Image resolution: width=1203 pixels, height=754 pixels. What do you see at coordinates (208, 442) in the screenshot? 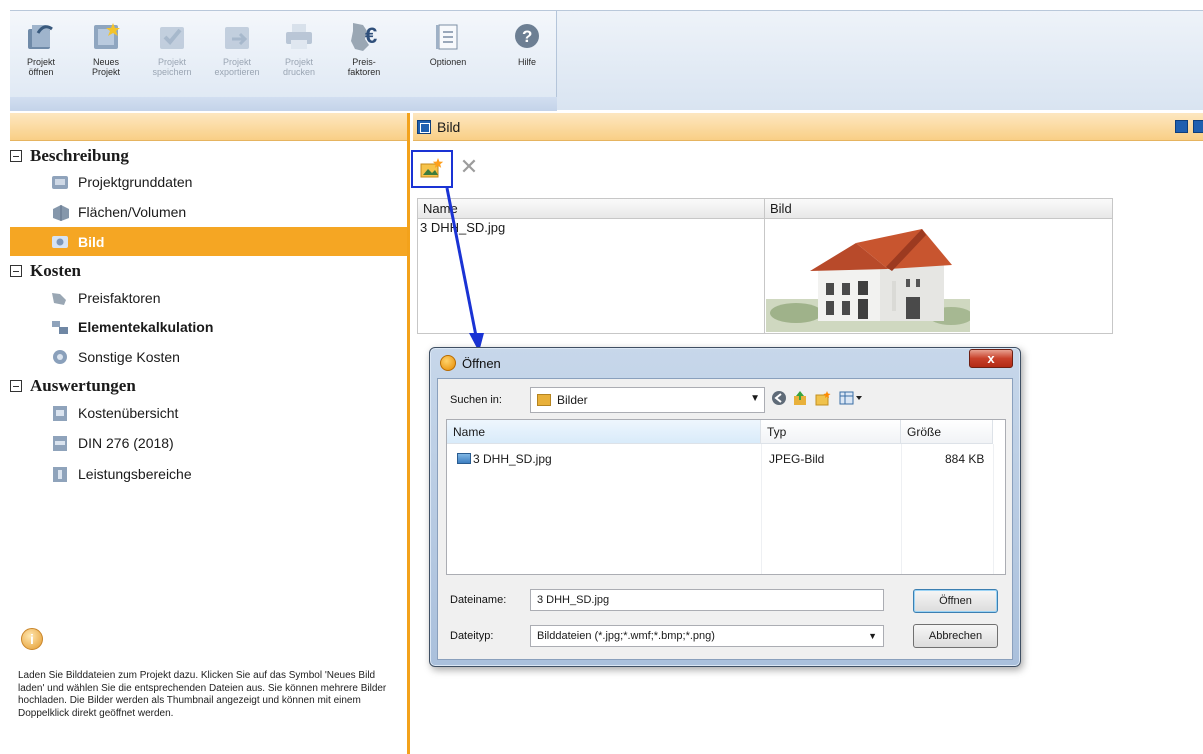
I see `nav-item-din-276: DIN 276 (2018)` at bounding box center [208, 442].